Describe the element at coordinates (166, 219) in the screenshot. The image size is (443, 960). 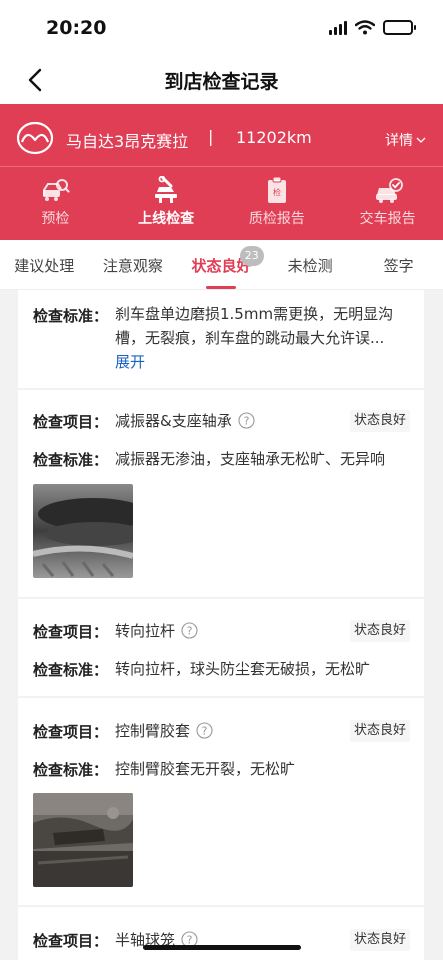
I see `stage-label: 上线检查` at that location.